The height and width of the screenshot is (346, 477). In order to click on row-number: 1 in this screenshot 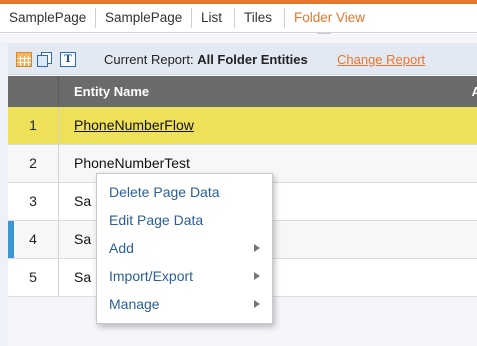, I will do `click(33, 125)`.